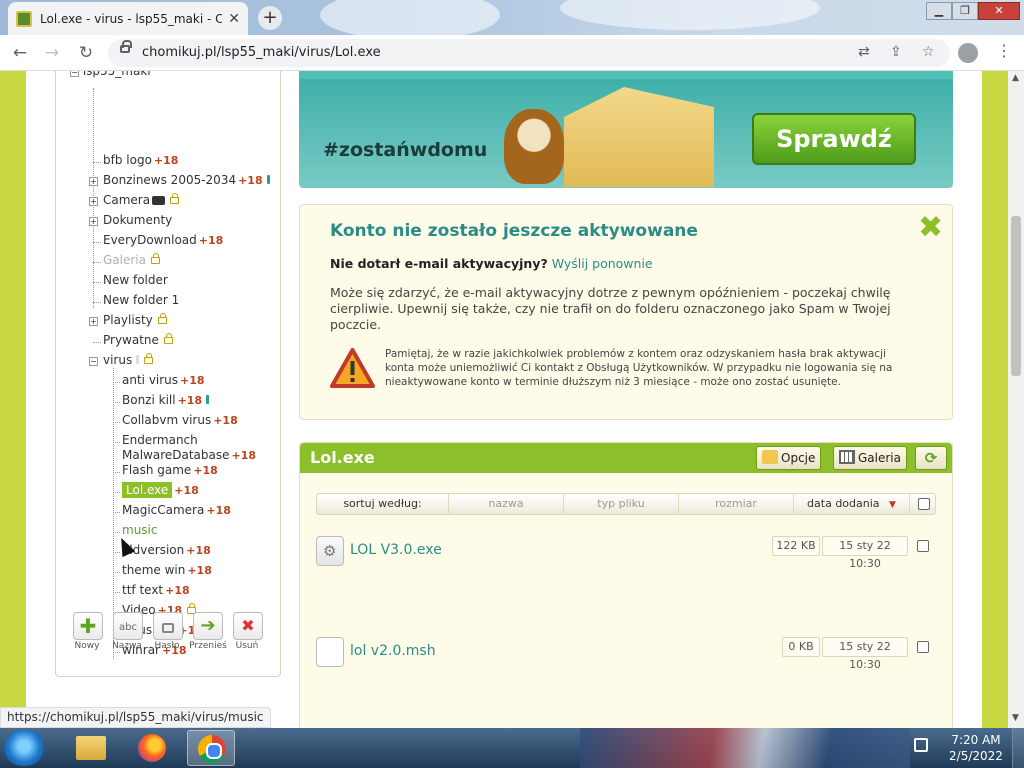  Describe the element at coordinates (211, 748) in the screenshot. I see `chrome-taskbar-icon` at that location.